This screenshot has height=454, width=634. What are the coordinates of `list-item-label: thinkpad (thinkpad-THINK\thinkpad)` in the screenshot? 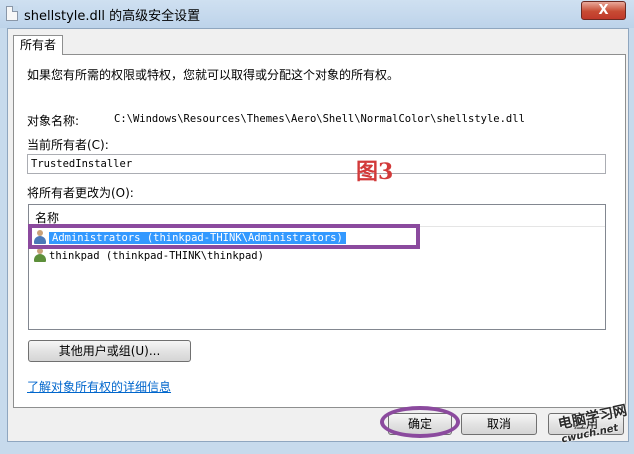 It's located at (156, 256).